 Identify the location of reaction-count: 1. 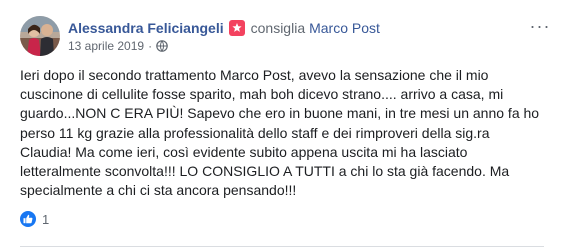
(46, 219).